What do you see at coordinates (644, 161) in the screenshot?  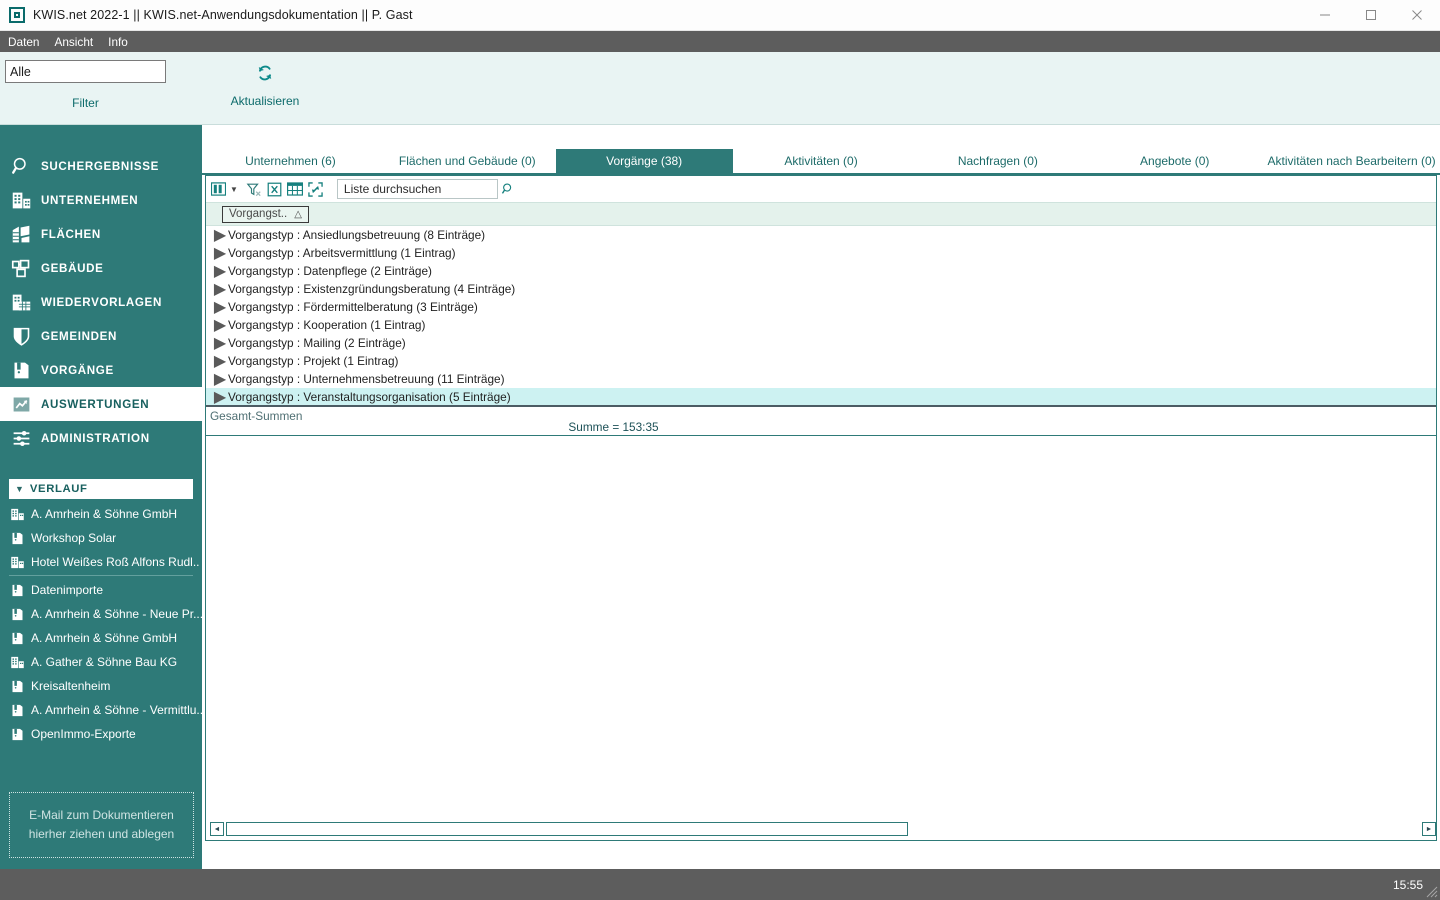 I see `tab-vorgaenge: Vorgänge (38)` at bounding box center [644, 161].